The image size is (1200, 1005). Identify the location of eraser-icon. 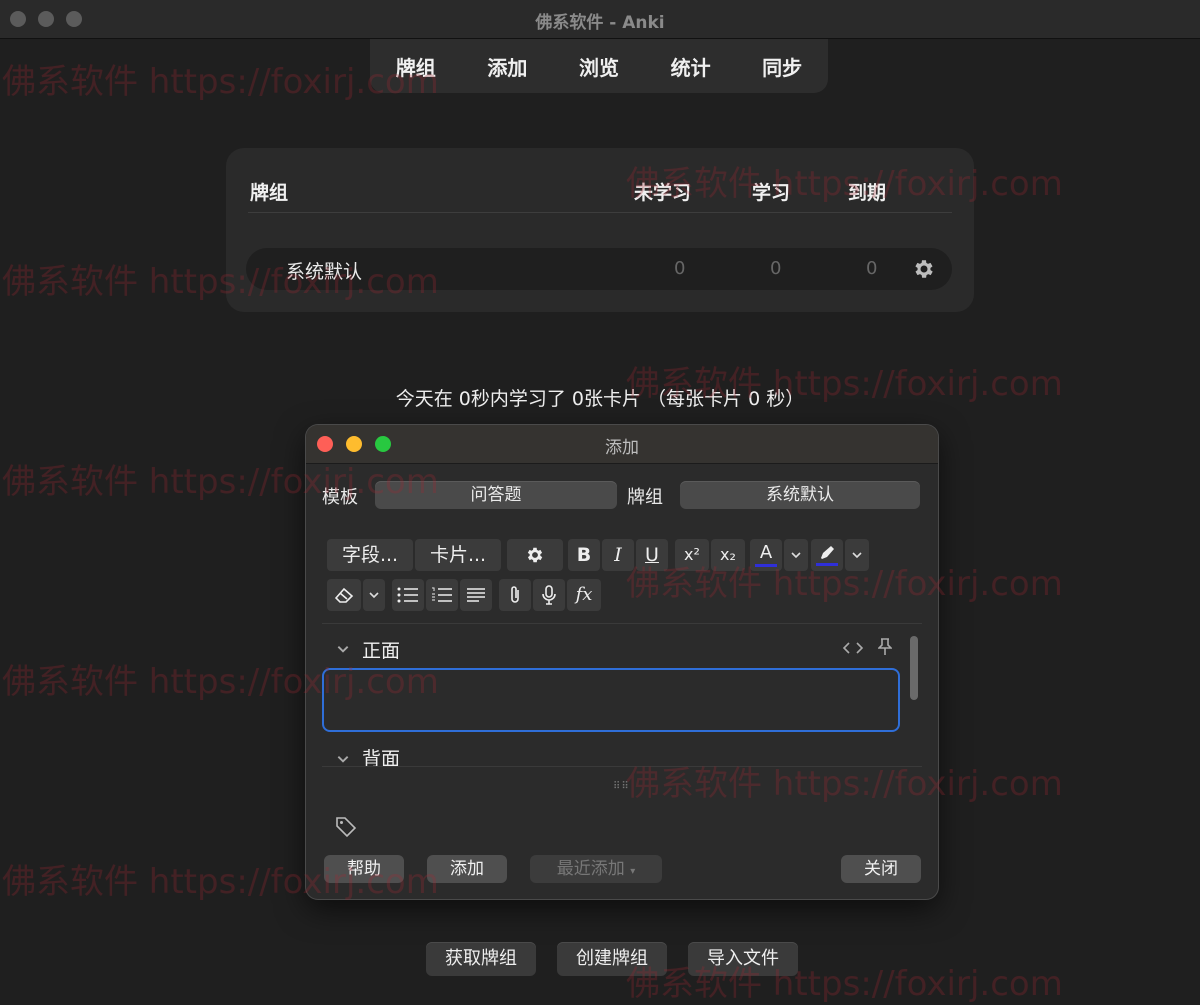
(344, 595).